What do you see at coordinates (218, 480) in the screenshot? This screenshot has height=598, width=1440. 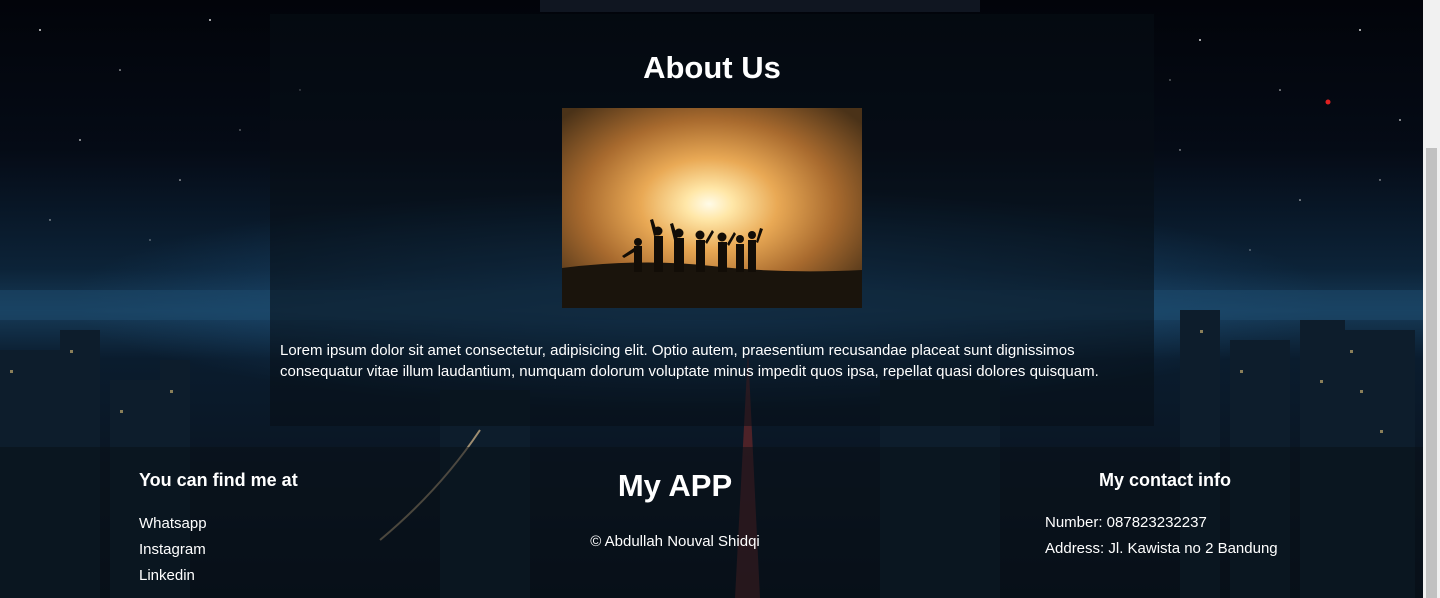 I see `find-me-heading: You can find me at` at bounding box center [218, 480].